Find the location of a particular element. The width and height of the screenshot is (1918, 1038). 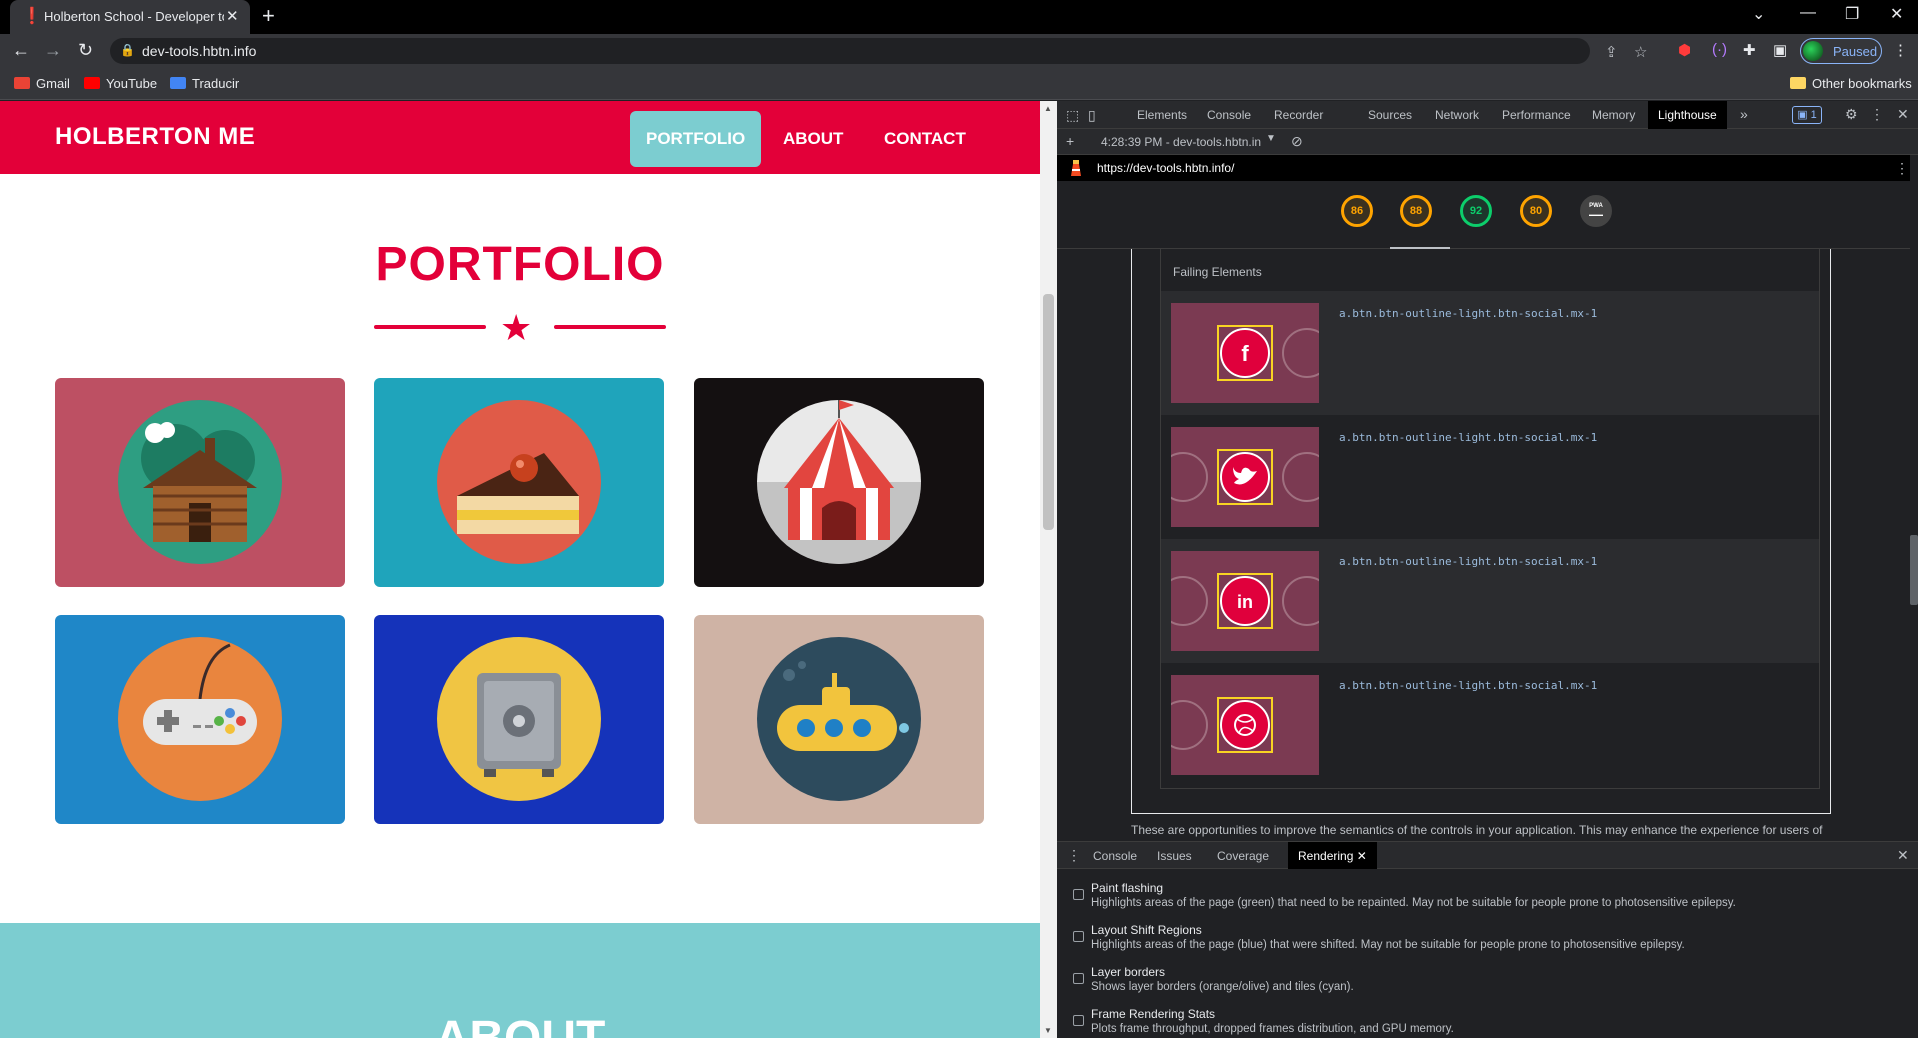

nav-about: ABOUT is located at coordinates (813, 139).